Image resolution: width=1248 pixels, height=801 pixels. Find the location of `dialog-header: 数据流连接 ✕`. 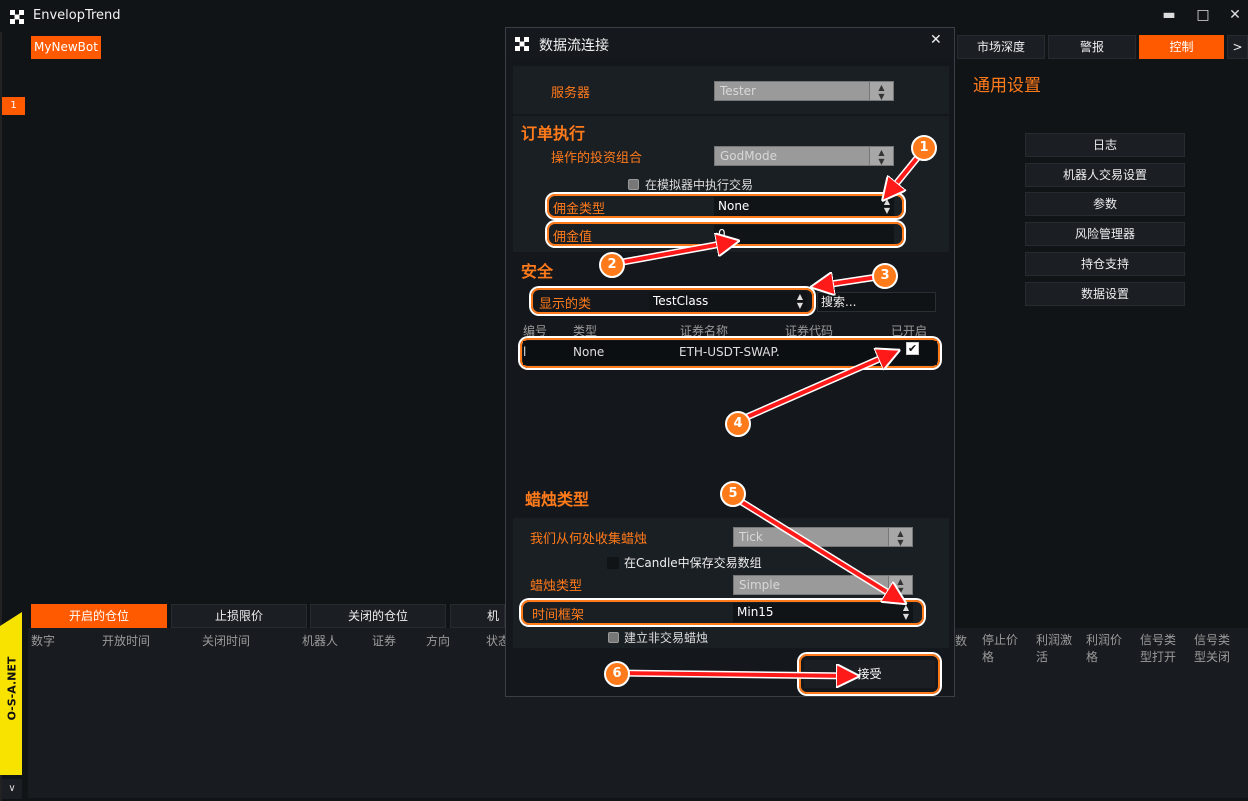

dialog-header: 数据流连接 ✕ is located at coordinates (730, 43).